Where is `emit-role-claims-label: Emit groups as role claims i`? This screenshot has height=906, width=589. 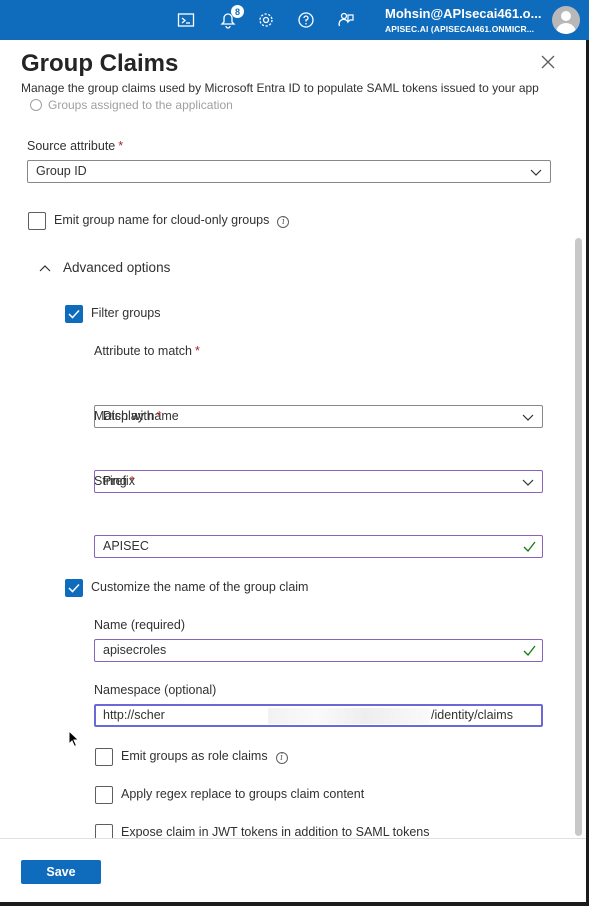
emit-role-claims-label: Emit groups as role claims i is located at coordinates (204, 756).